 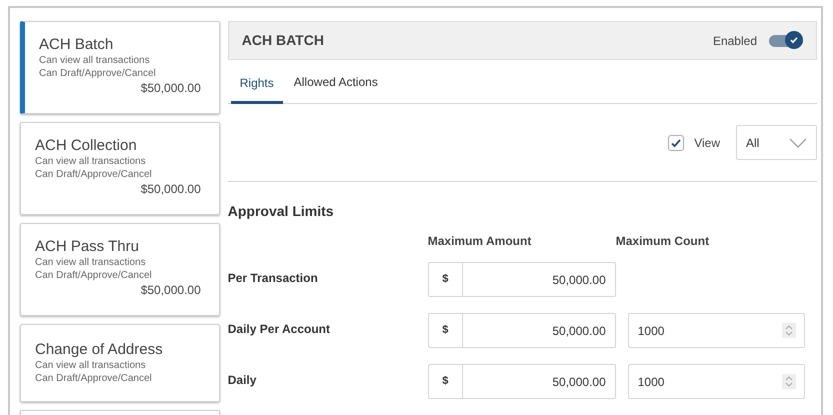 What do you see at coordinates (283, 40) in the screenshot?
I see `section-title: ACH BATCH` at bounding box center [283, 40].